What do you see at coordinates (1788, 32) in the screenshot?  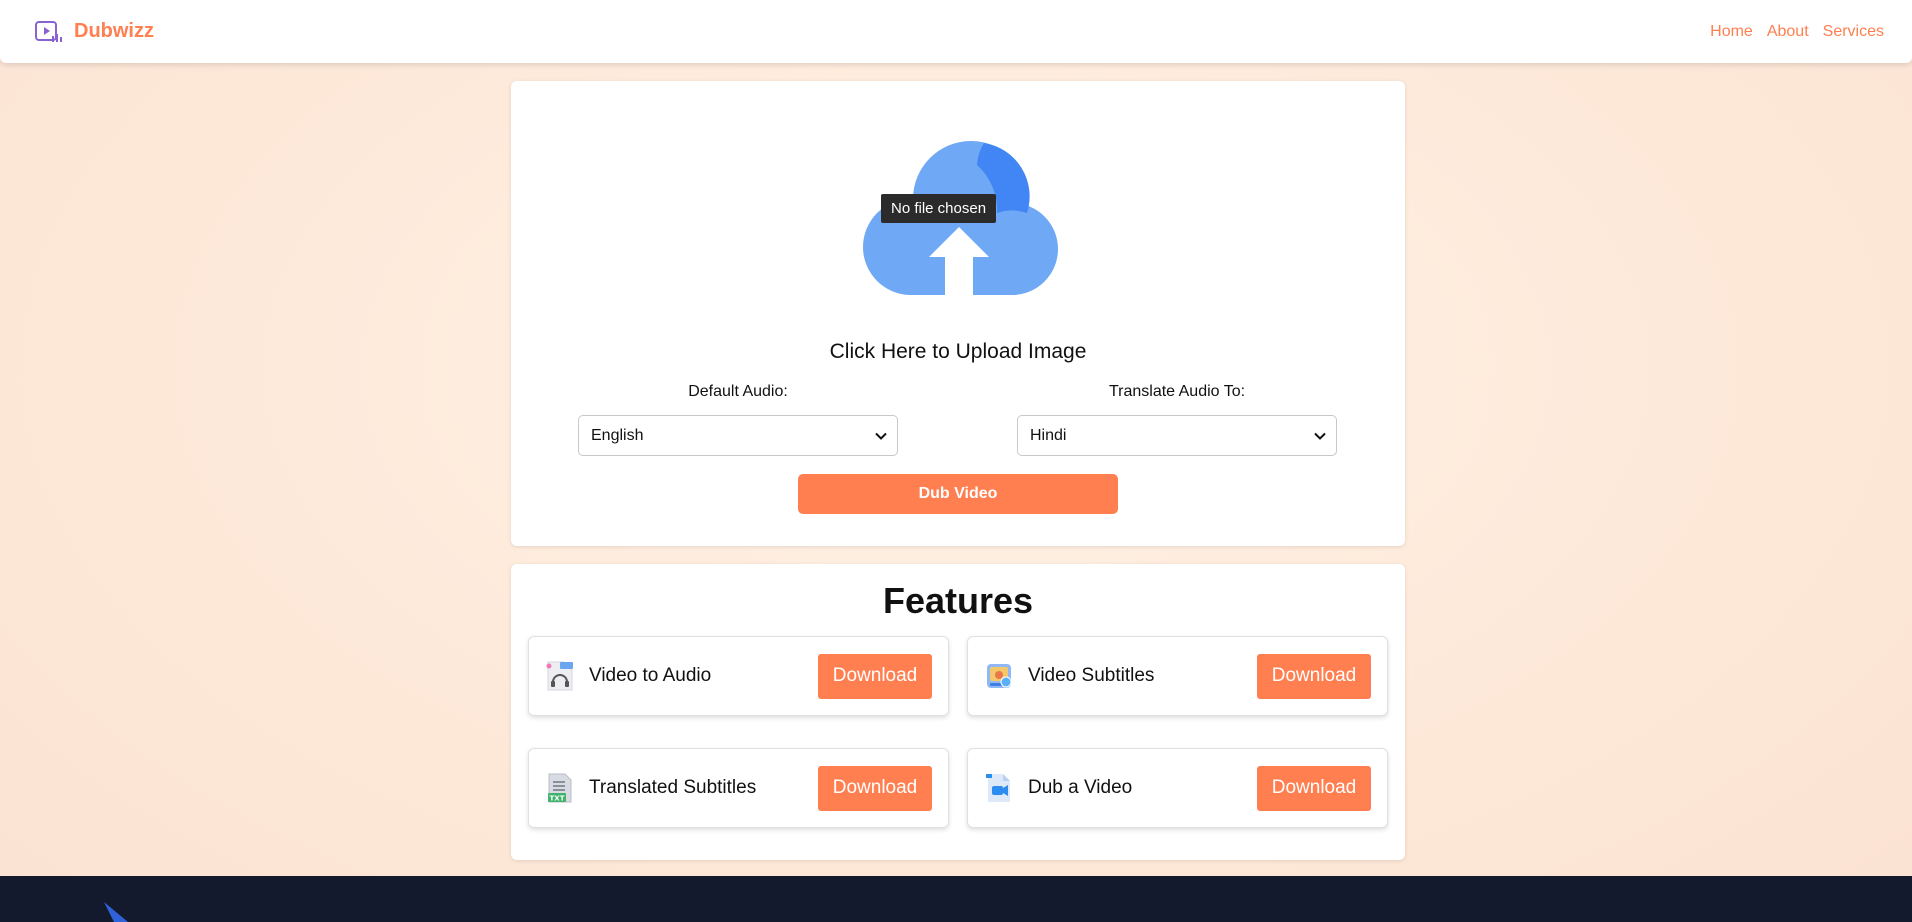 I see `nav-link-about: About` at bounding box center [1788, 32].